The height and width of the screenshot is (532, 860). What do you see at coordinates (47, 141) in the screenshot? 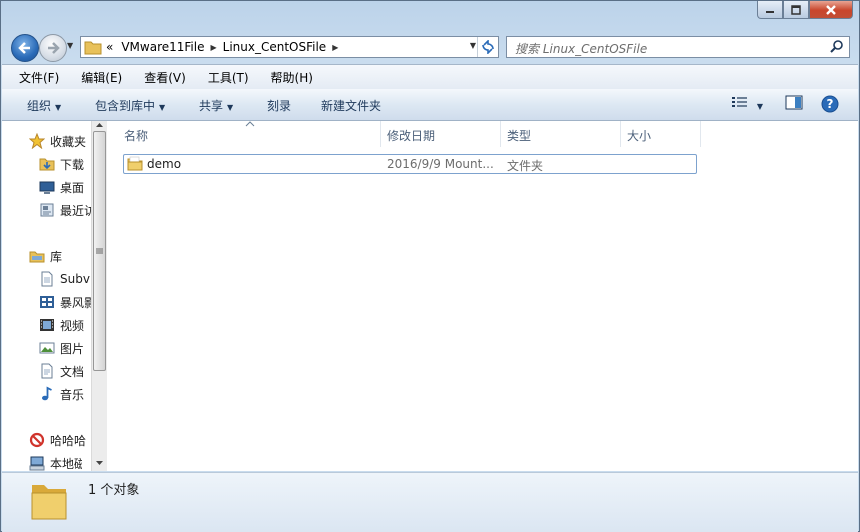
I see `nav-favorites: 收藏夹` at bounding box center [47, 141].